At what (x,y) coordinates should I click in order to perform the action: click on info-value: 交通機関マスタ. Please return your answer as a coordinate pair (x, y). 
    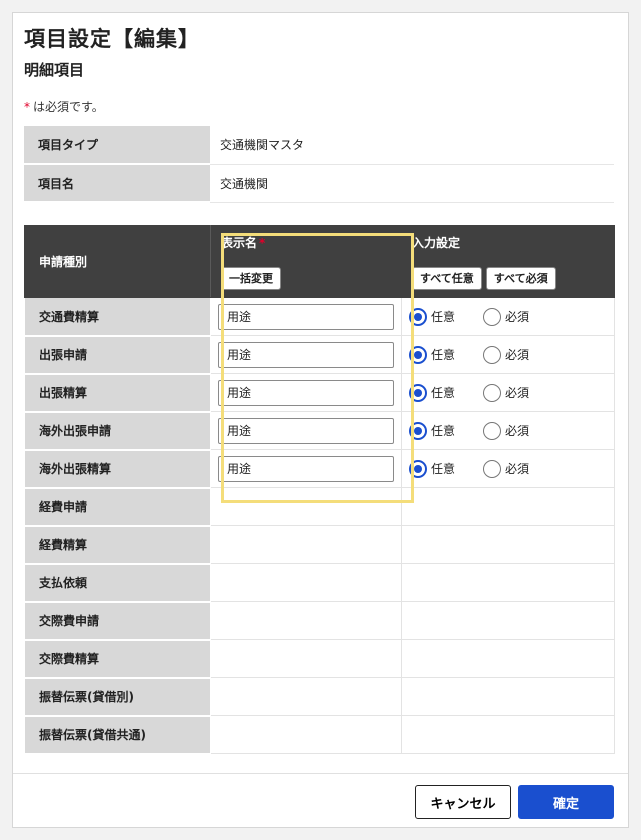
    Looking at the image, I should click on (412, 145).